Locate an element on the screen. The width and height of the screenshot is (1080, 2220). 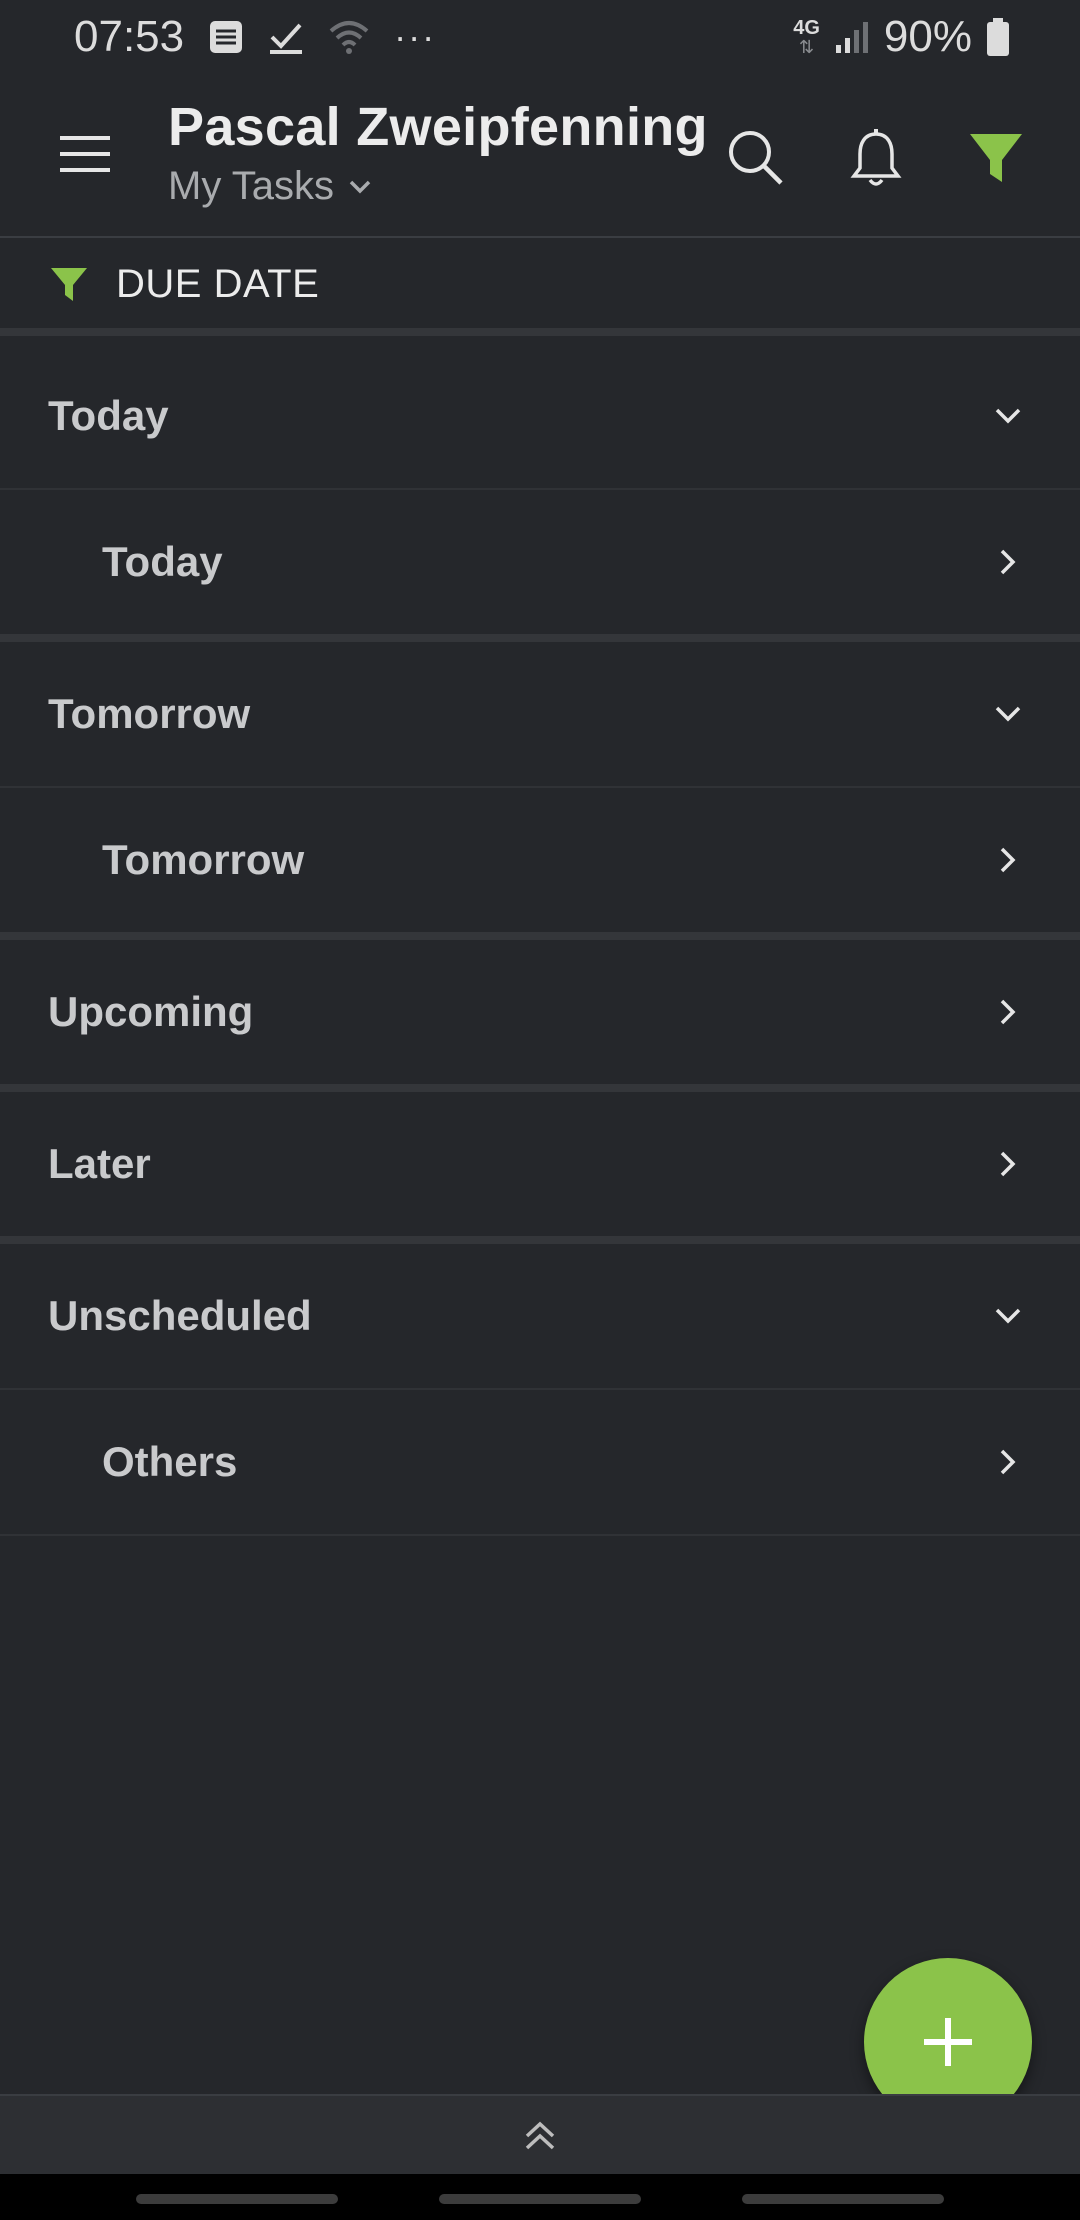
status-left: 07:53 ··· is located at coordinates (255, 37).